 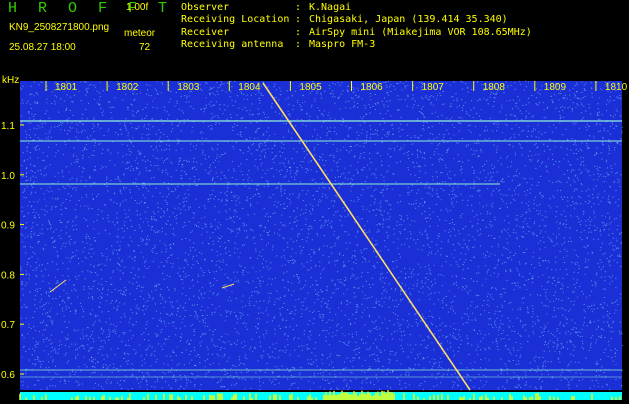 I want to click on version-label: 1.00f, so click(x=137, y=7).